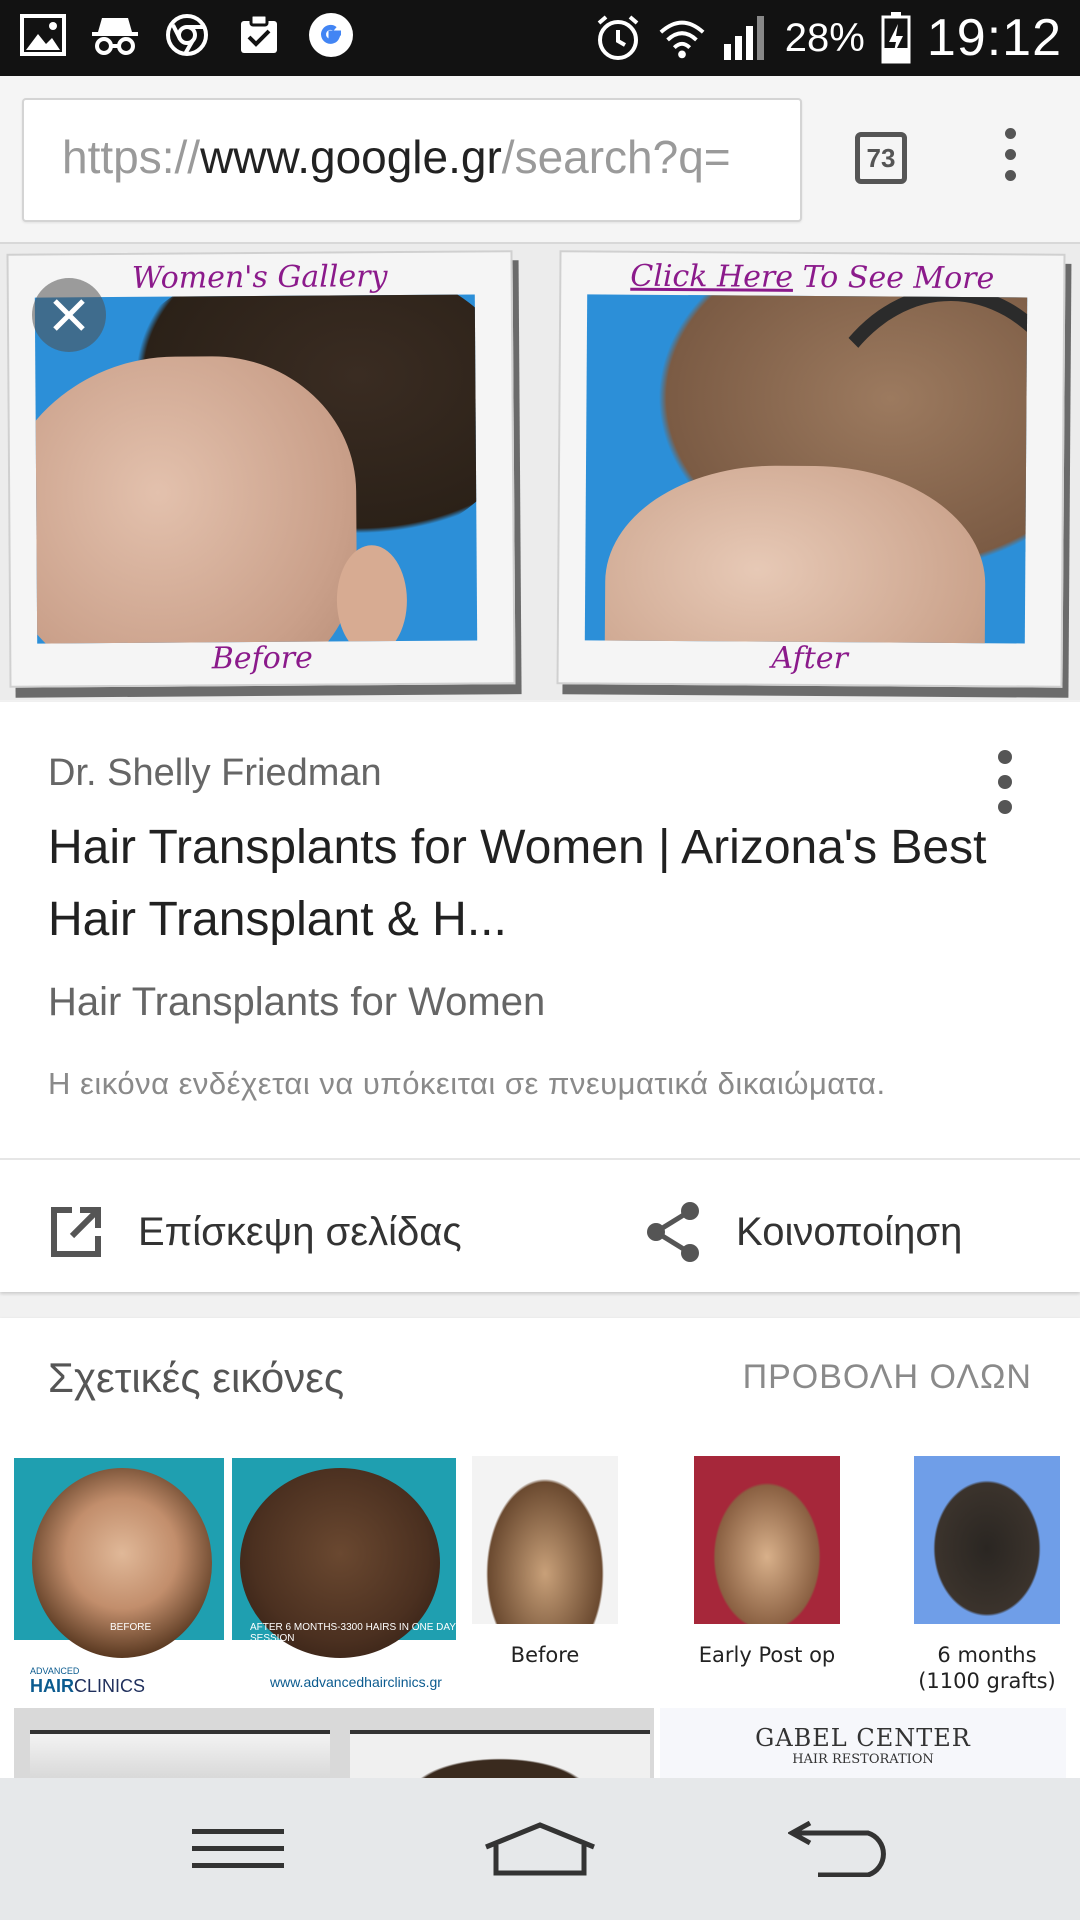  Describe the element at coordinates (43, 35) in the screenshot. I see `gallery-icon` at that location.